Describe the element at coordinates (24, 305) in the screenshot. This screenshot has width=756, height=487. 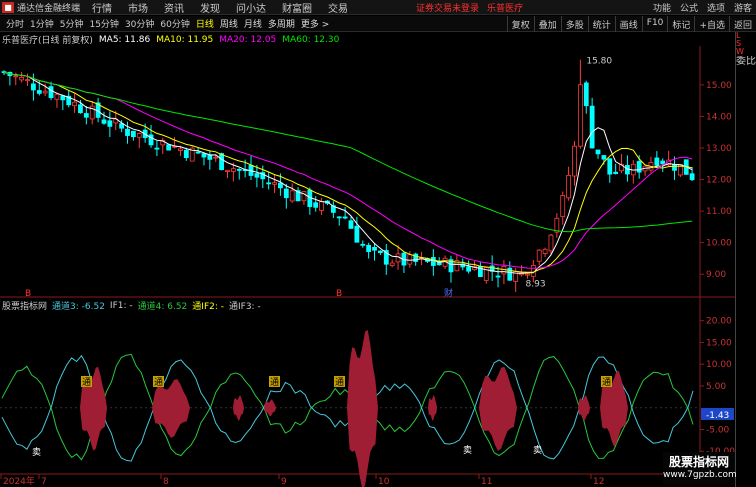
I see `indicator-name: 股票指标网` at that location.